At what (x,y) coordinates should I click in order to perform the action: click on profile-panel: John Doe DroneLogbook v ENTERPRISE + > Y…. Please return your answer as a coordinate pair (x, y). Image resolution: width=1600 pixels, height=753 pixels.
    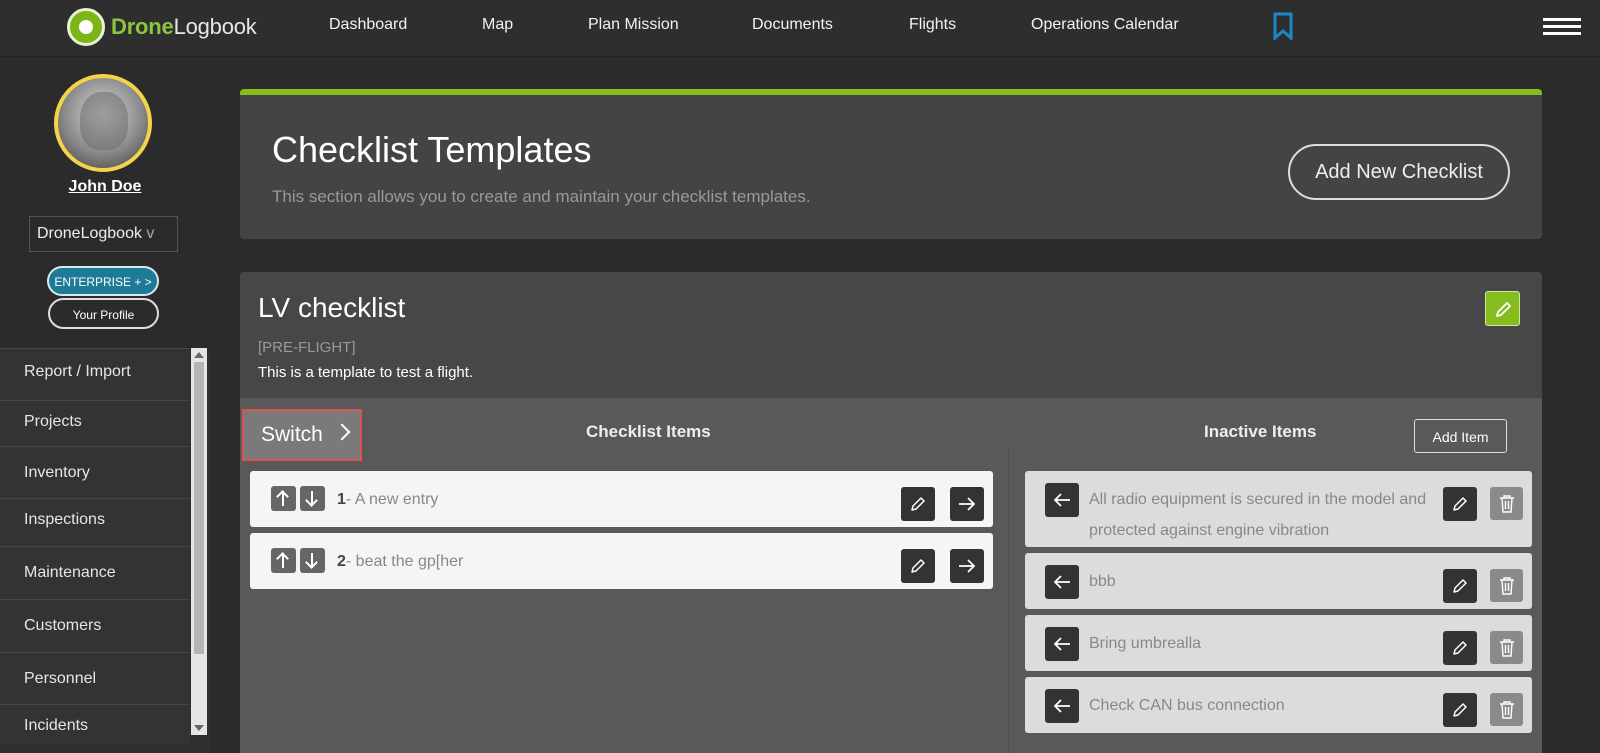
    Looking at the image, I should click on (105, 205).